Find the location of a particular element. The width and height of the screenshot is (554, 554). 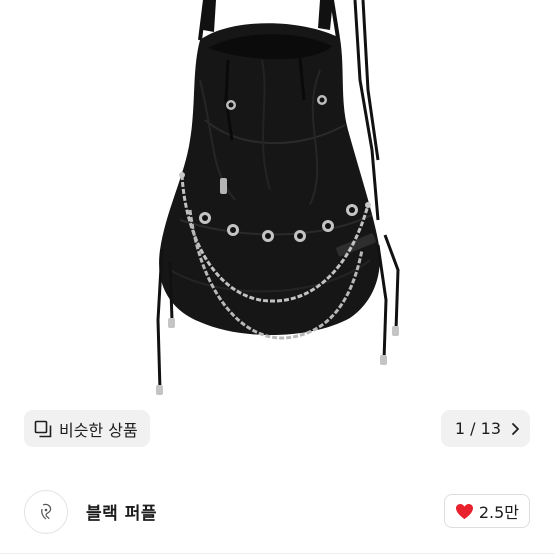

shop-avatar is located at coordinates (46, 512).